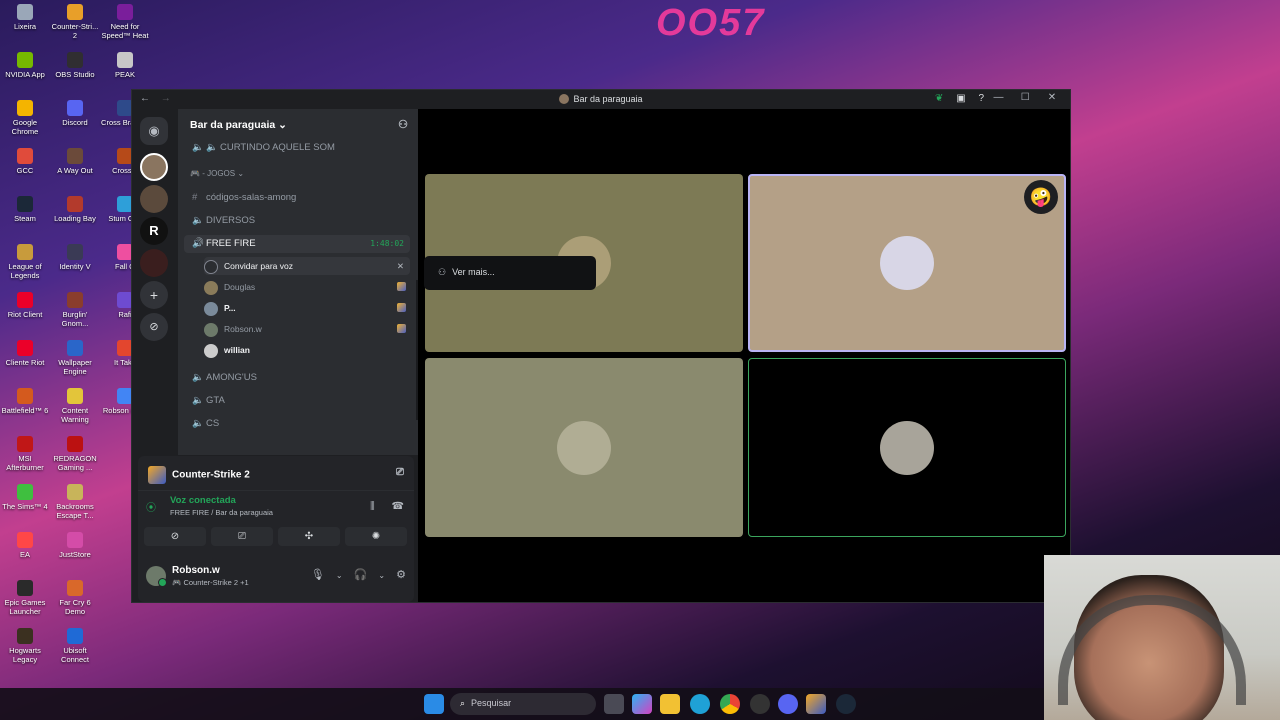  Describe the element at coordinates (297, 244) in the screenshot. I see `channel-free-fire: 🔊 FREE FIRE 1:48:02` at that location.